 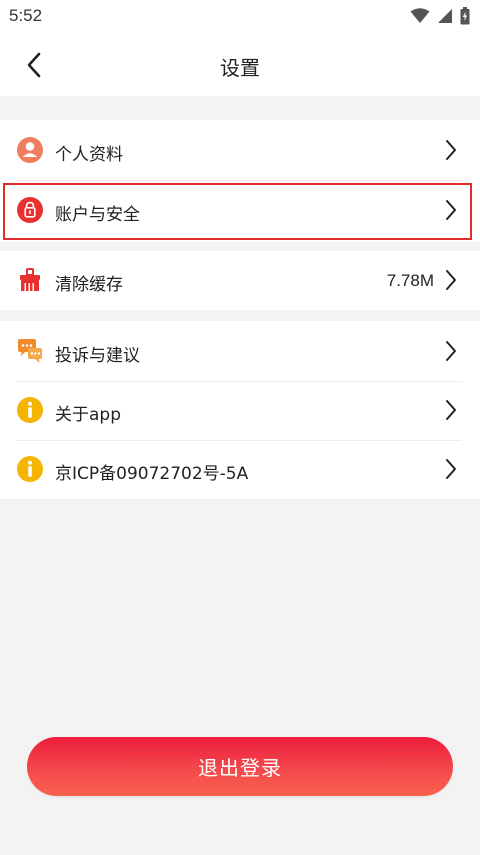 What do you see at coordinates (420, 15) in the screenshot?
I see `wifi-icon` at bounding box center [420, 15].